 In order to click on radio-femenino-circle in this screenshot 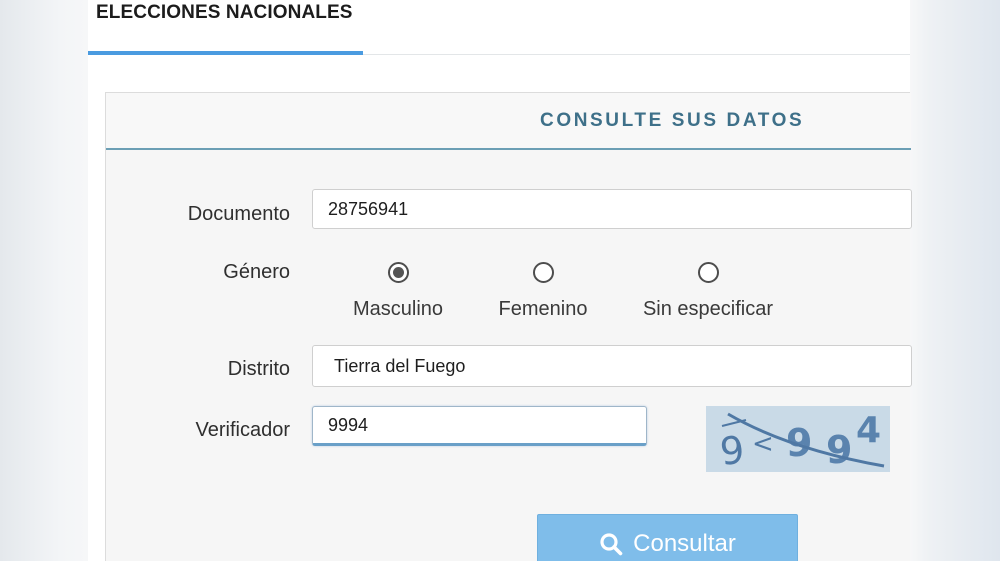, I will do `click(543, 272)`.